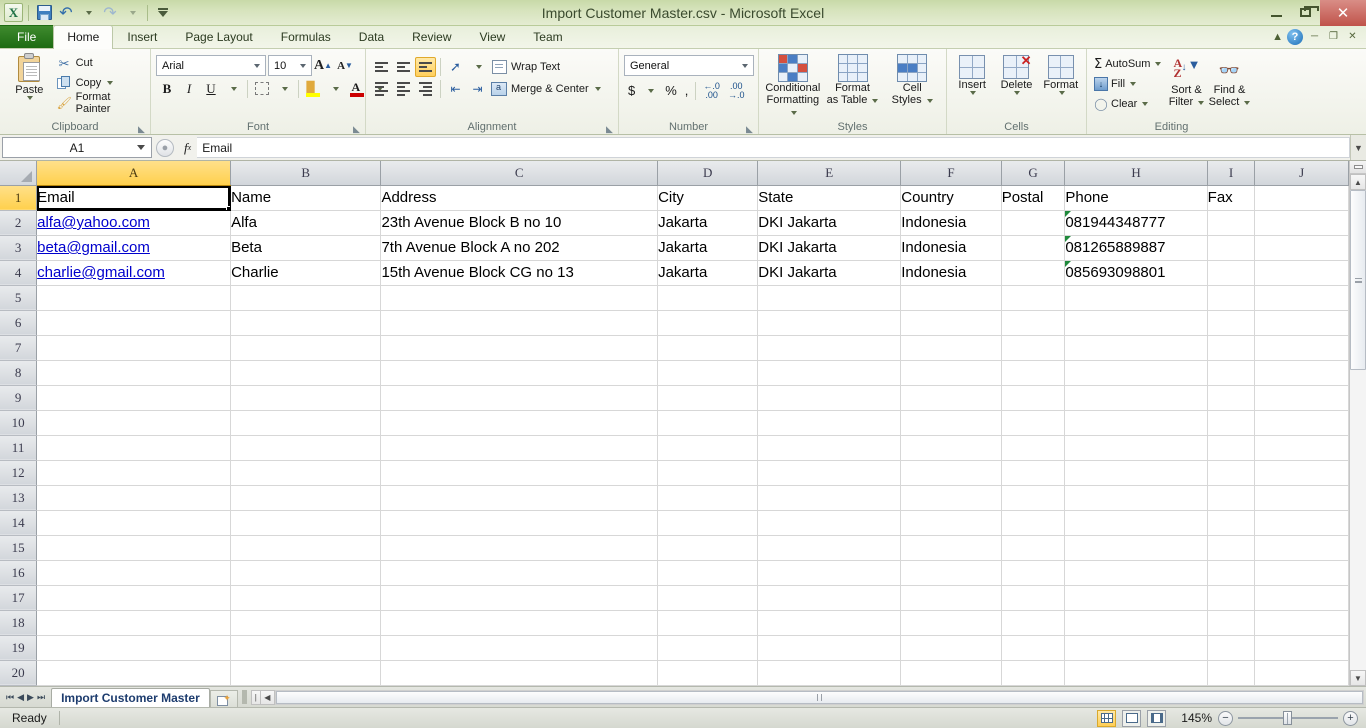 This screenshot has width=1366, height=728. I want to click on cell-I9, so click(1231, 398).